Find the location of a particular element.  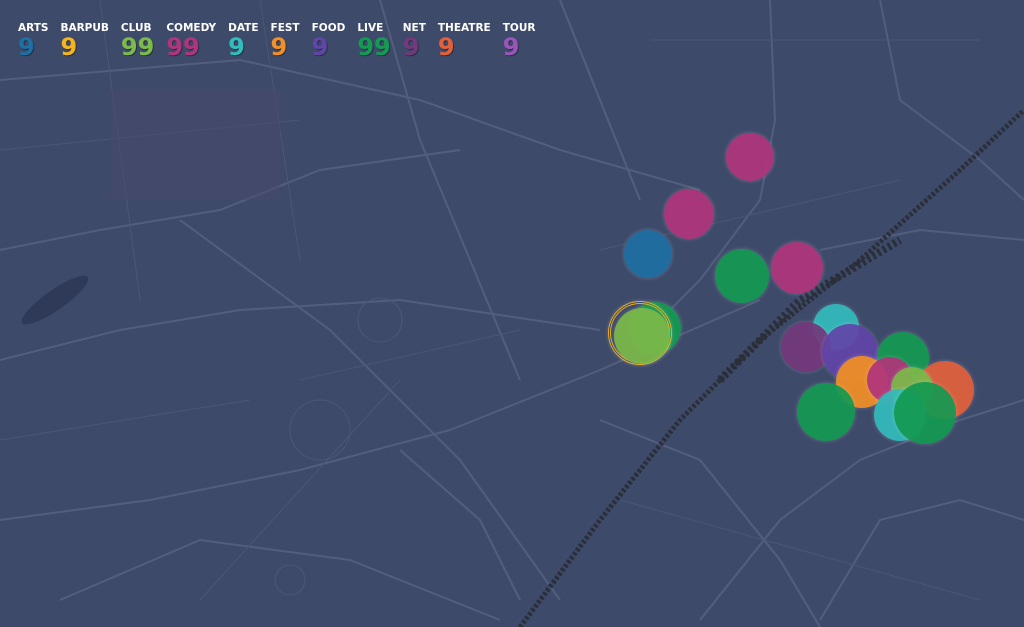

legend-item-live: LIVE 99 is located at coordinates (373, 40).